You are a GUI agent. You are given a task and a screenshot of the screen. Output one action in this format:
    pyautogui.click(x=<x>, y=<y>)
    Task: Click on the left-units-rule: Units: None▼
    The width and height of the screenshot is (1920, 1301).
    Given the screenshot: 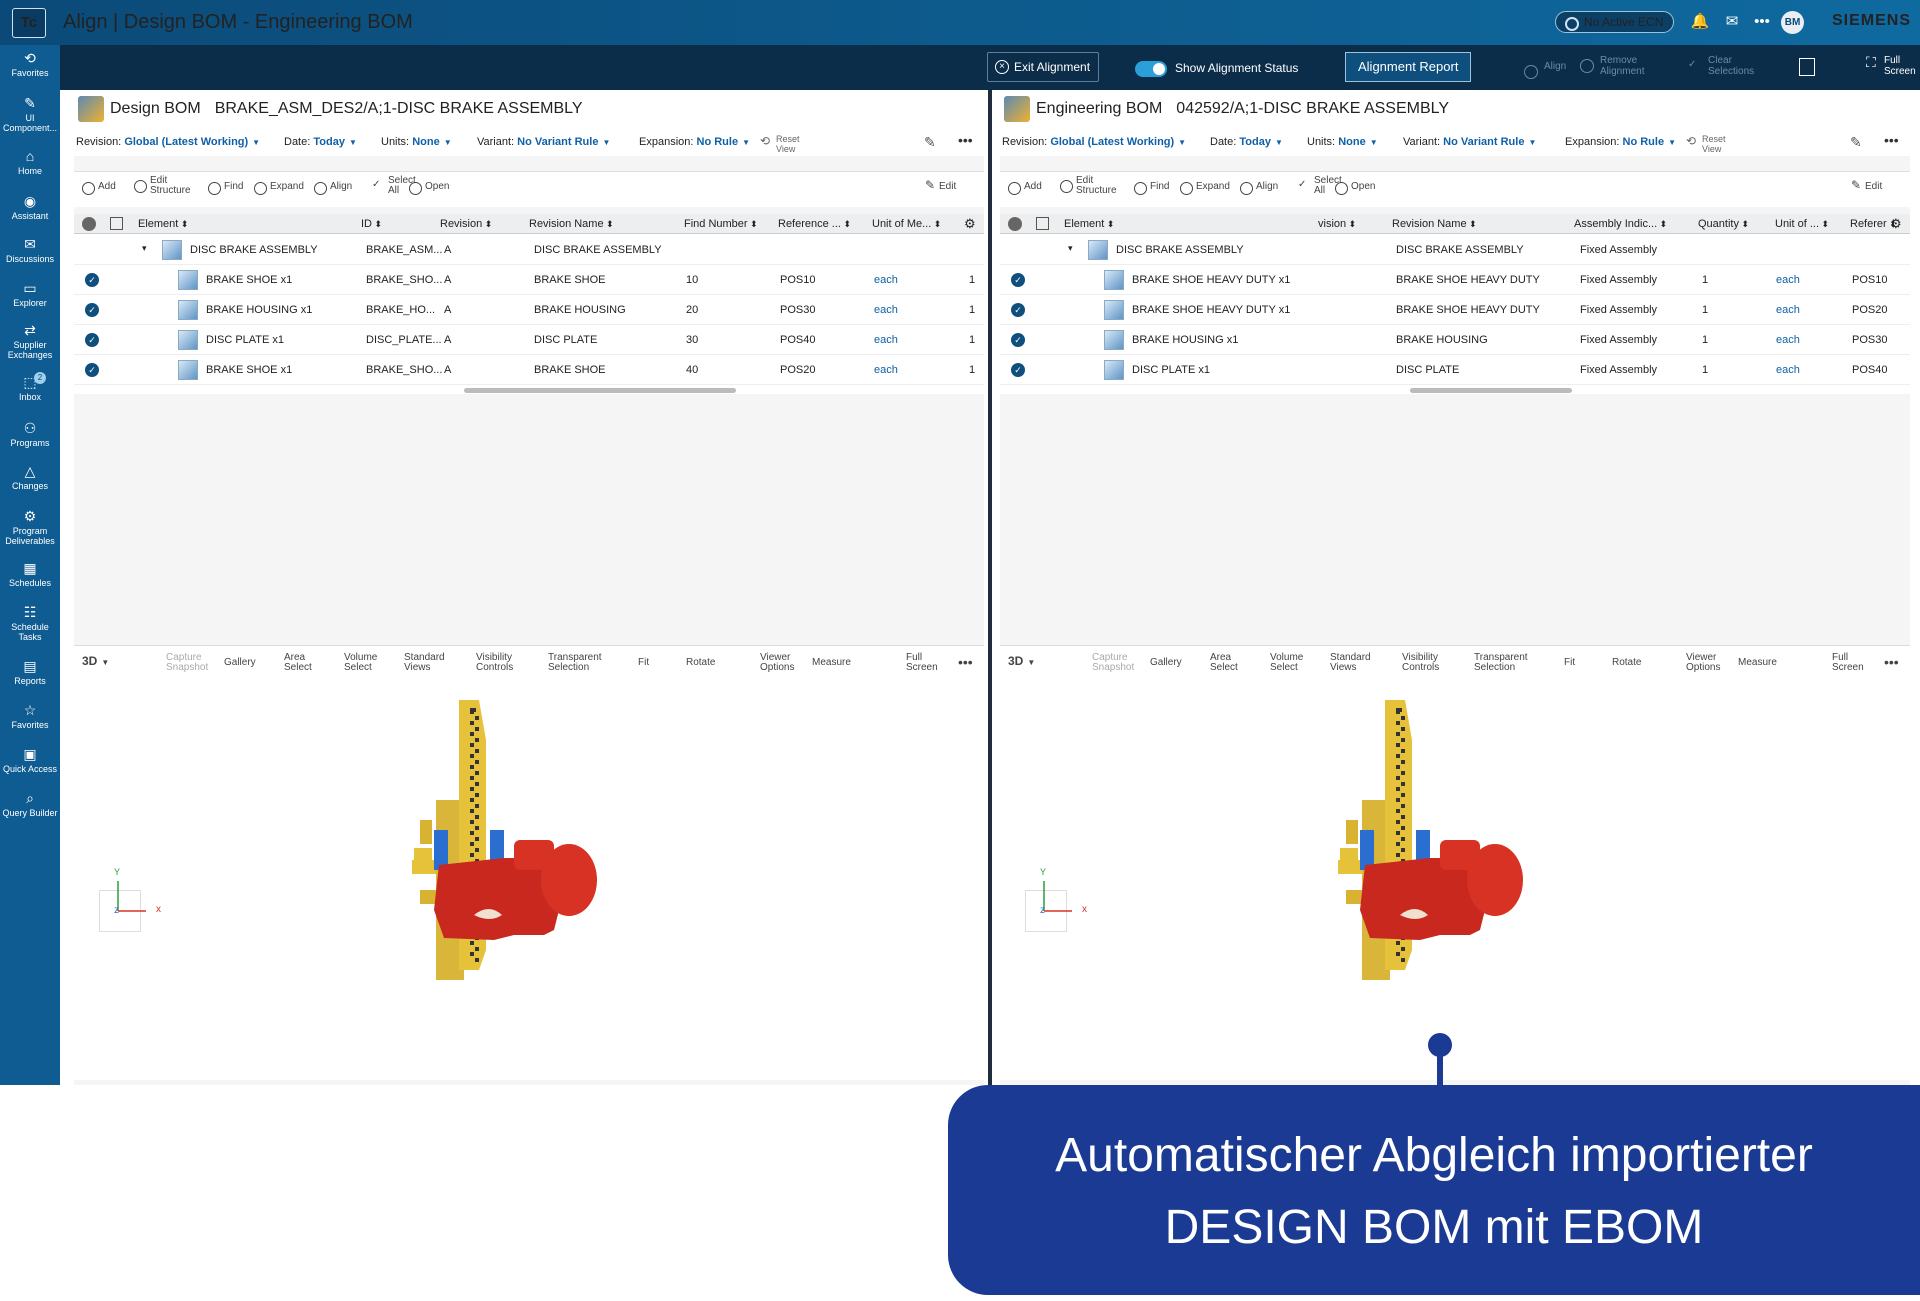 What is the action you would take?
    pyautogui.click(x=416, y=142)
    